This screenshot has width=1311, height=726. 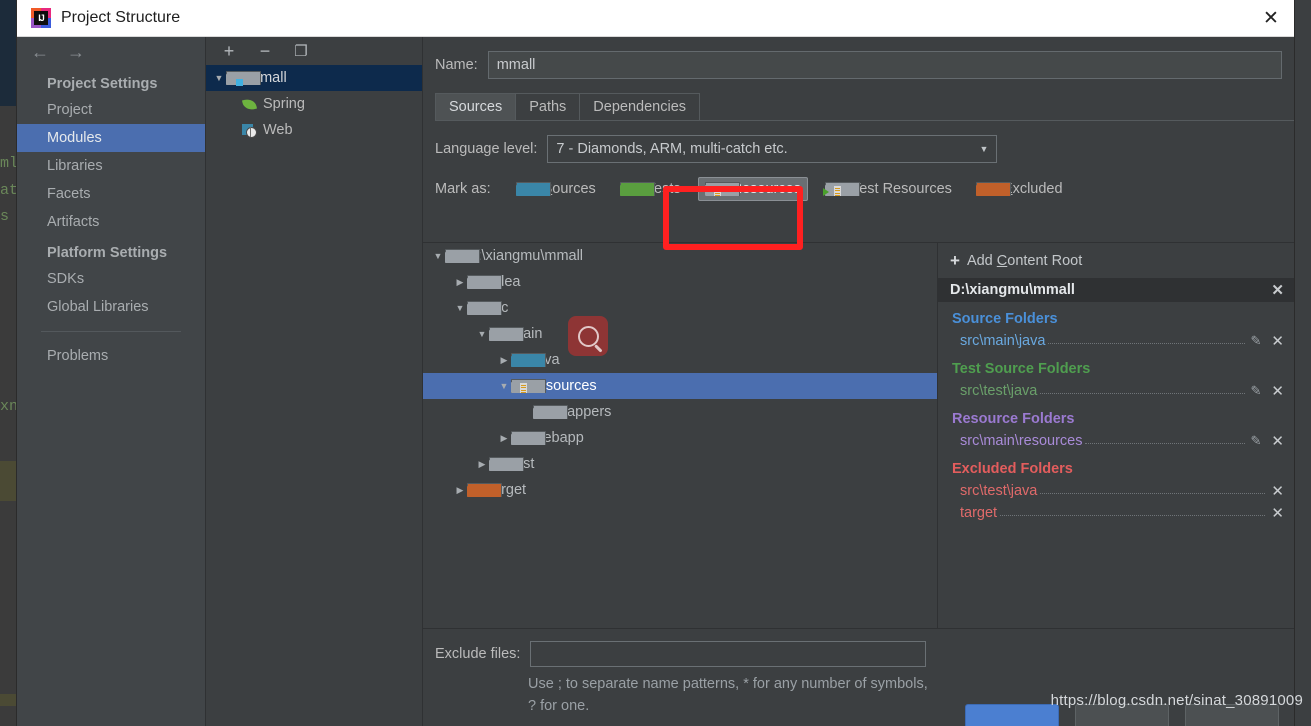 I want to click on tree-row: ▼ src, so click(x=680, y=308).